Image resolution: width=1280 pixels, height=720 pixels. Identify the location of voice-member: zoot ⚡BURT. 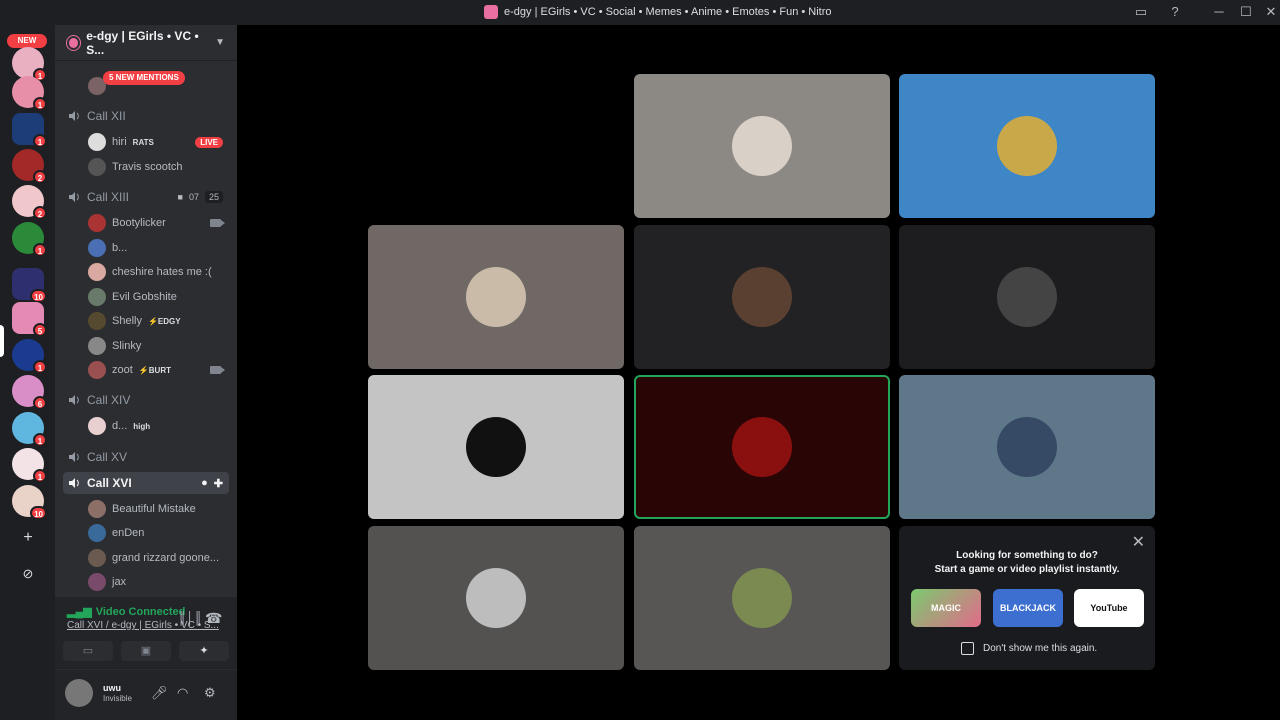
(158, 370).